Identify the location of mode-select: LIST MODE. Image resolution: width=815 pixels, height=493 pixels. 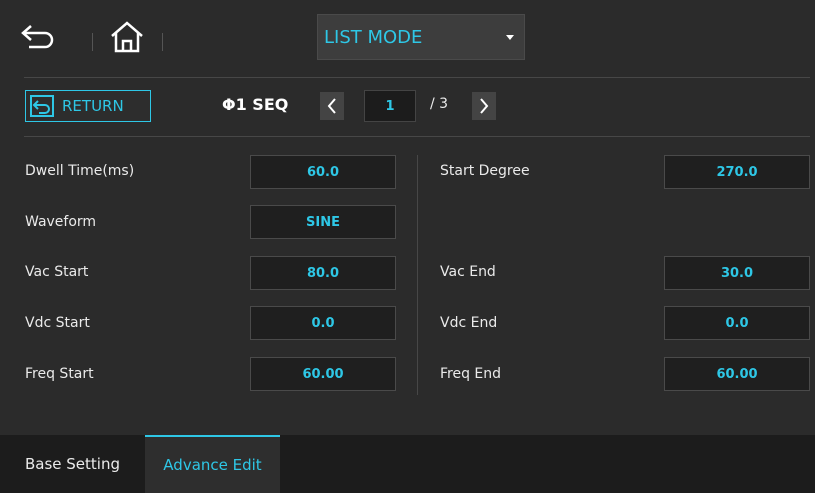
(421, 37).